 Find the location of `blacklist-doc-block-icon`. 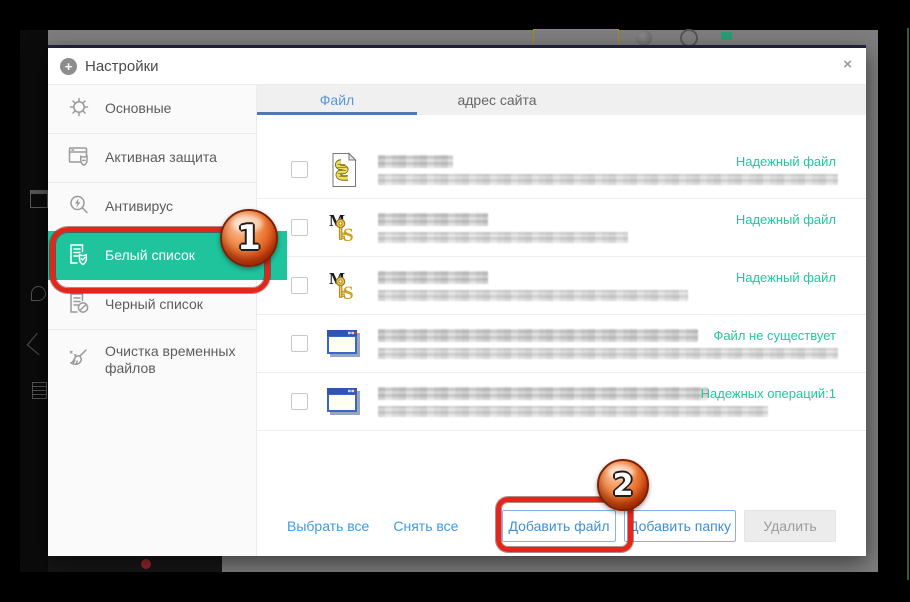

blacklist-doc-block-icon is located at coordinates (79, 305).